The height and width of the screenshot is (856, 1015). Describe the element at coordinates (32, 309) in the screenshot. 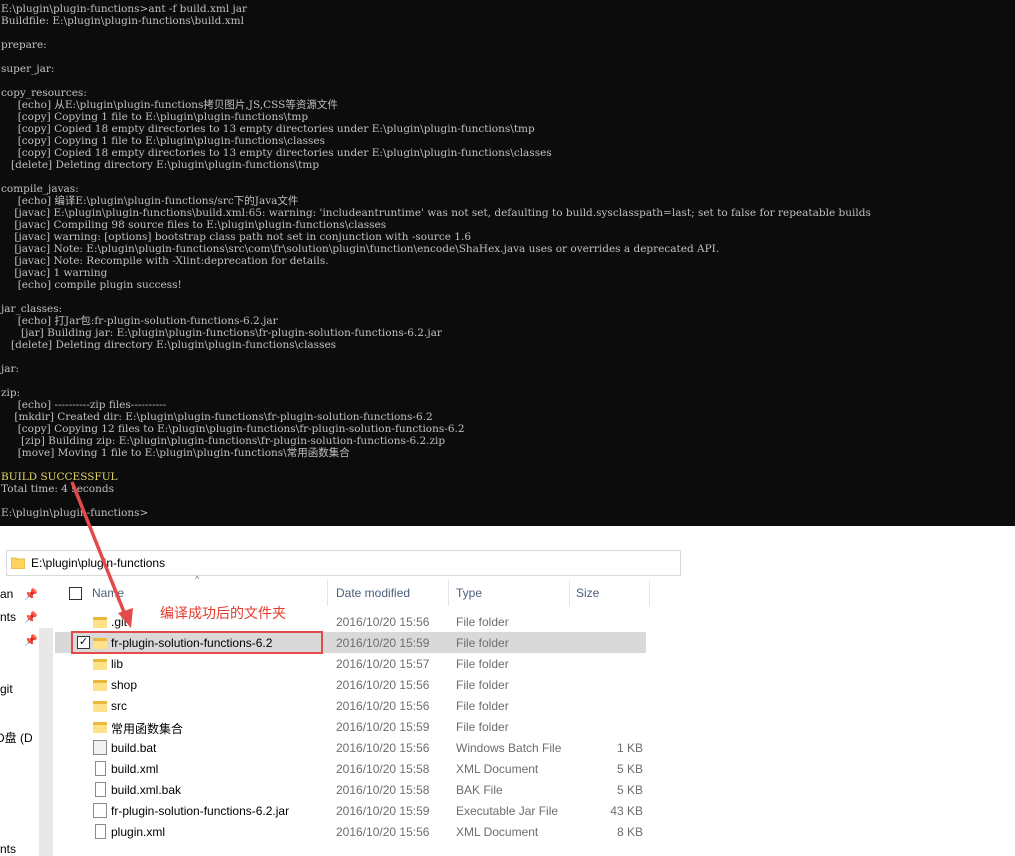

I see `console-line: jar_classes:` at that location.